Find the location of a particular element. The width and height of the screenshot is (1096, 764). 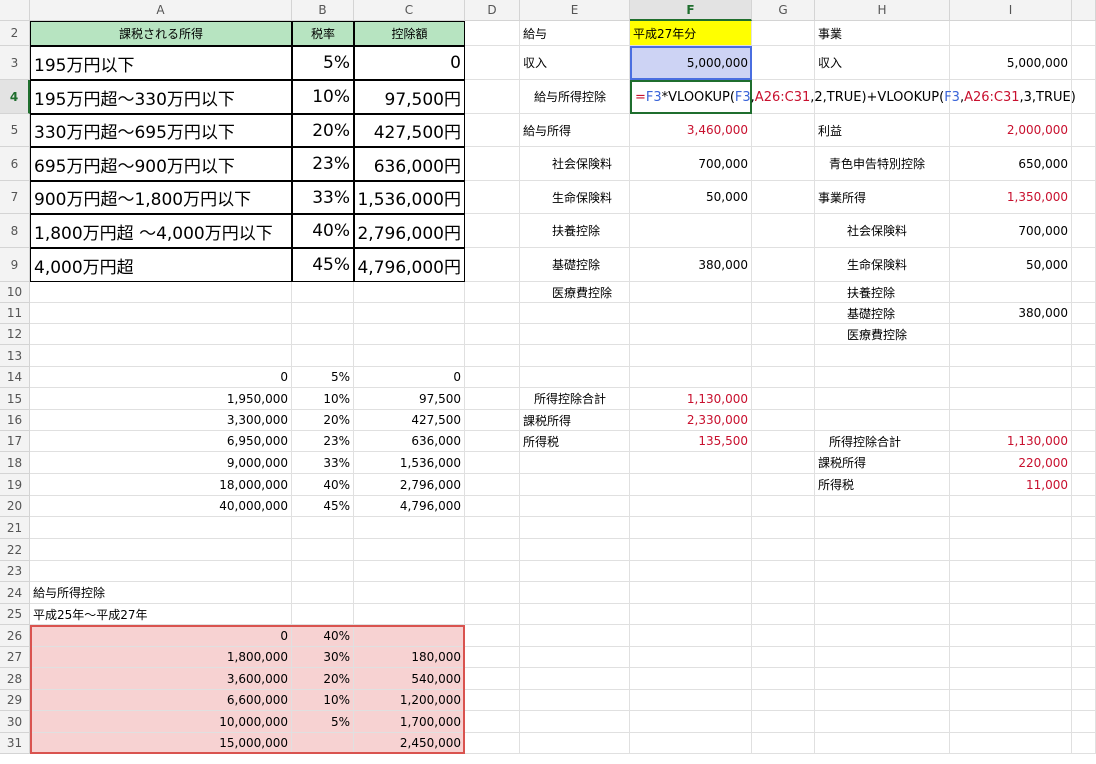

salary-income-value: 5,000,000 is located at coordinates (691, 63).